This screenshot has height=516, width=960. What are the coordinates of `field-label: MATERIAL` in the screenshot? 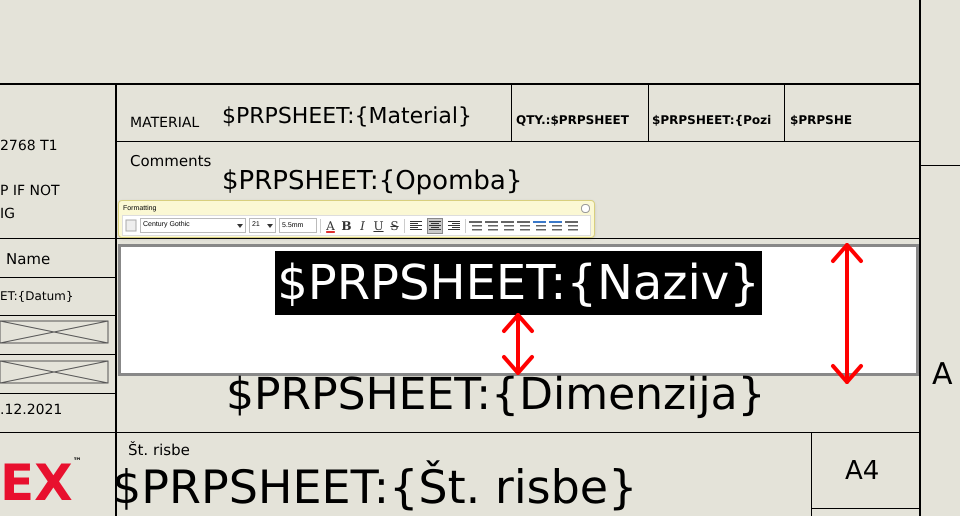 It's located at (165, 123).